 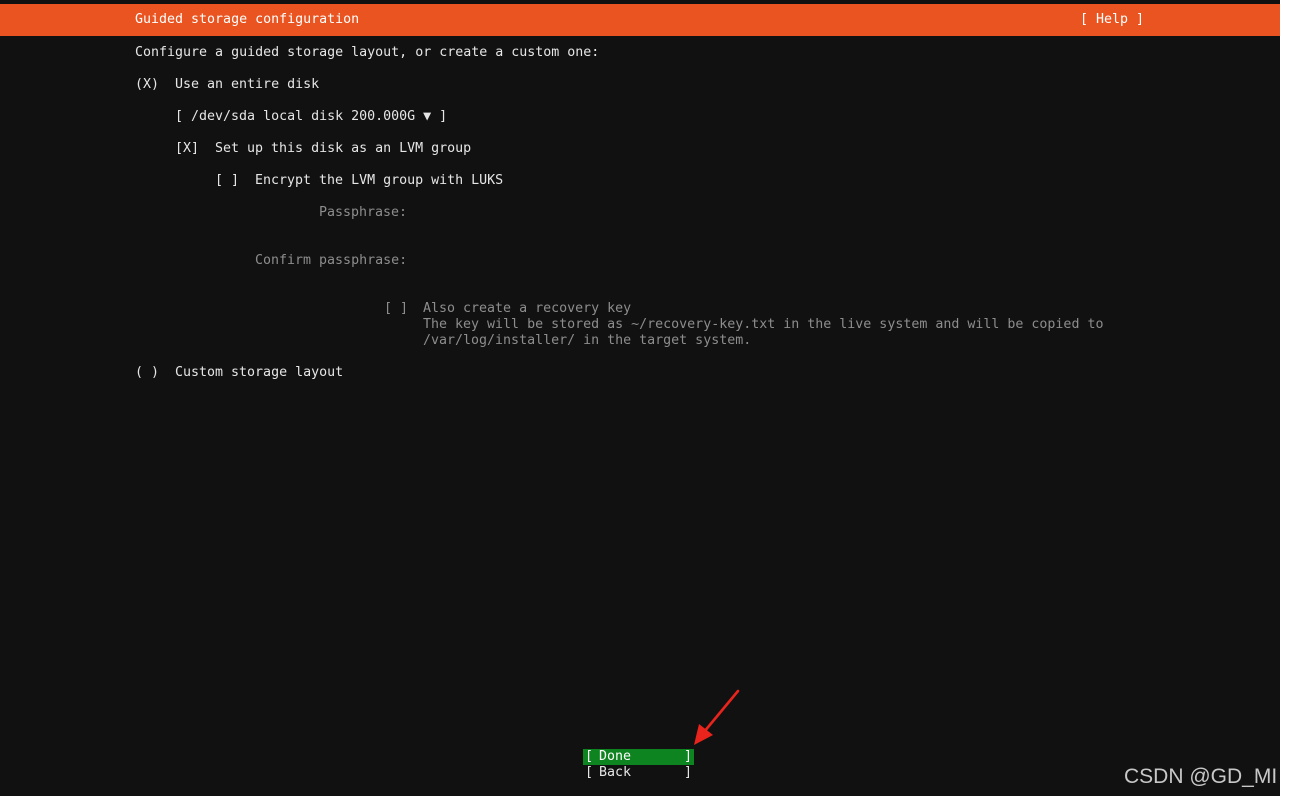 What do you see at coordinates (331, 260) in the screenshot?
I see `confirm-passphrase-label: Confirm passphrase:` at bounding box center [331, 260].